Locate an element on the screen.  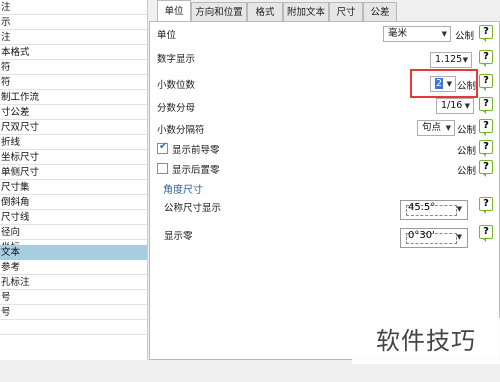
tree-item: 尺双尺寸 is located at coordinates (73, 127).